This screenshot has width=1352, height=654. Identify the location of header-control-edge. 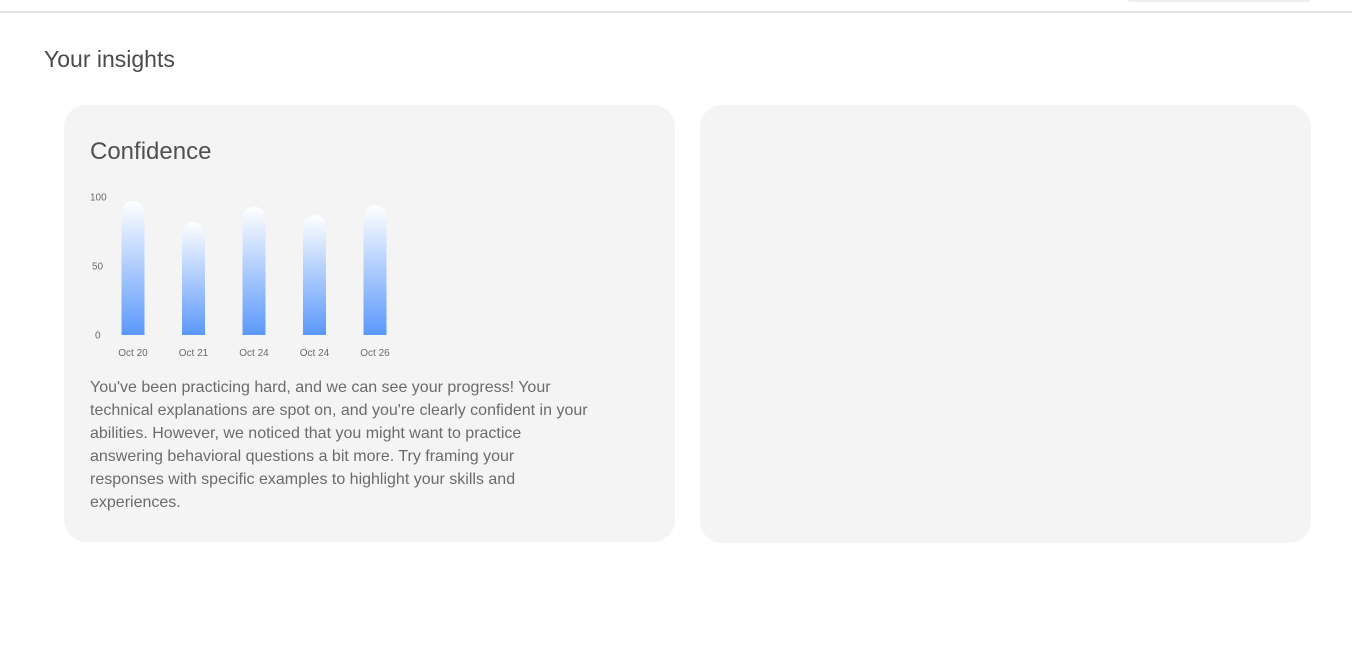
(1219, 1).